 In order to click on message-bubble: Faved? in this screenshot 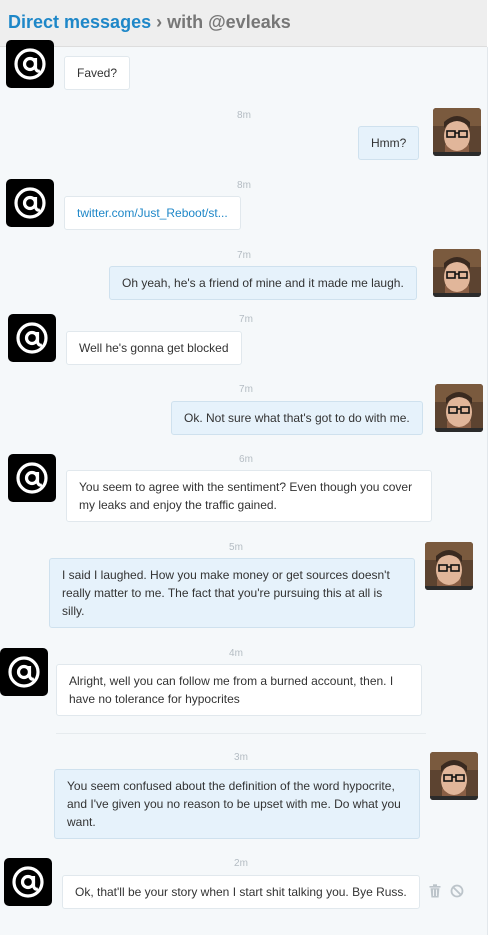, I will do `click(97, 73)`.